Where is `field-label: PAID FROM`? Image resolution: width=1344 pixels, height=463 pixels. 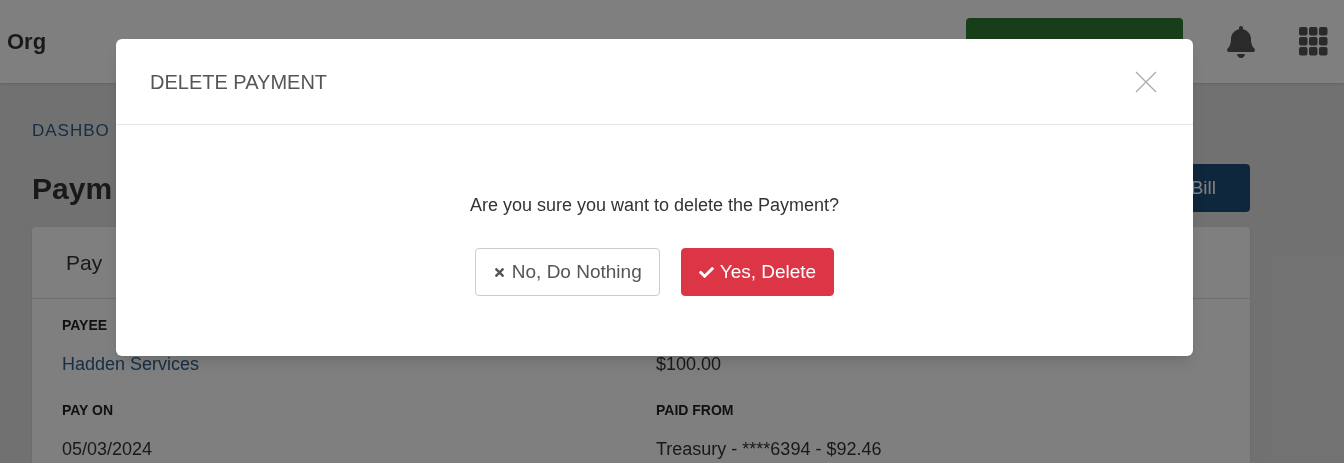 field-label: PAID FROM is located at coordinates (695, 410).